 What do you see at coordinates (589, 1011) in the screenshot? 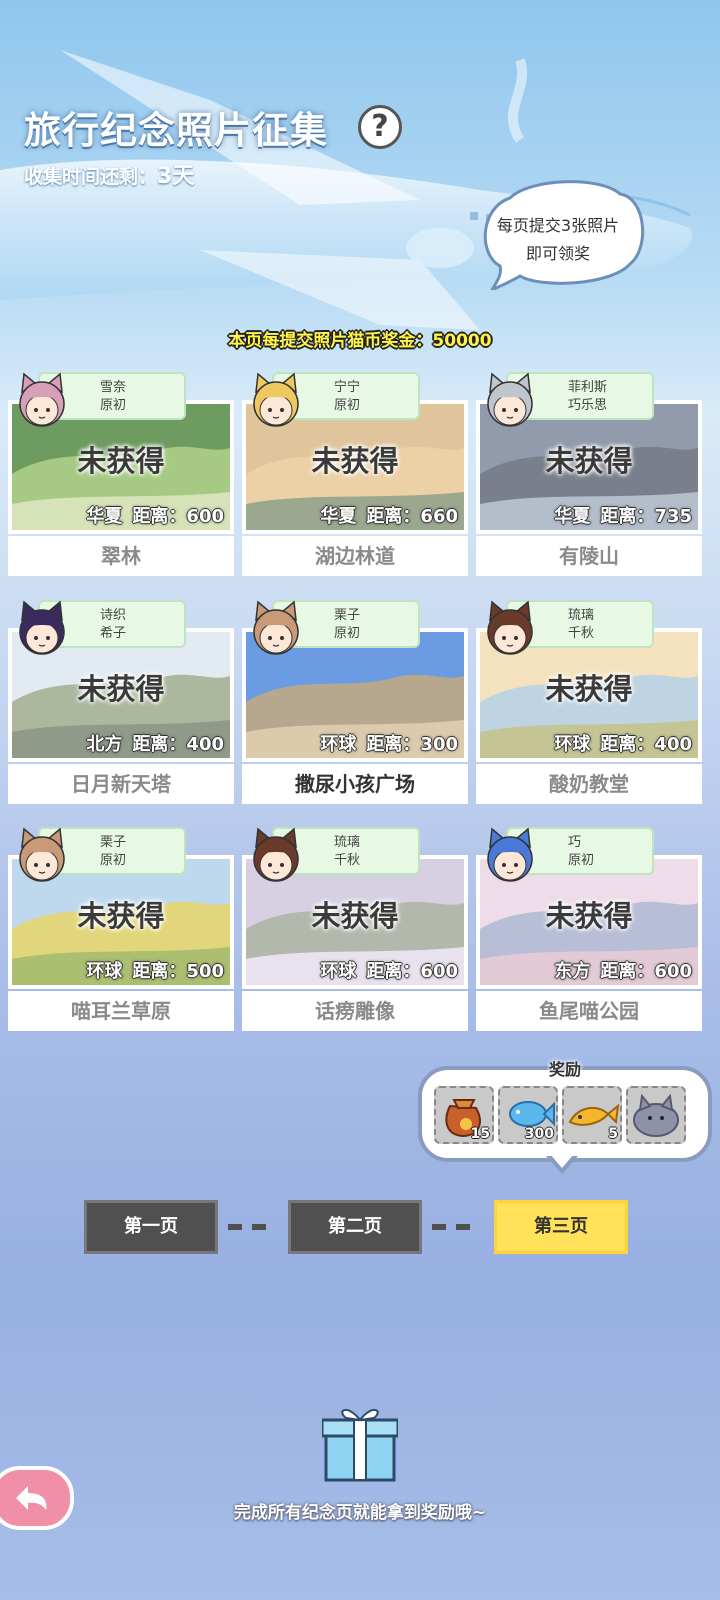
I see `location-name: 鱼尾喵公园` at bounding box center [589, 1011].